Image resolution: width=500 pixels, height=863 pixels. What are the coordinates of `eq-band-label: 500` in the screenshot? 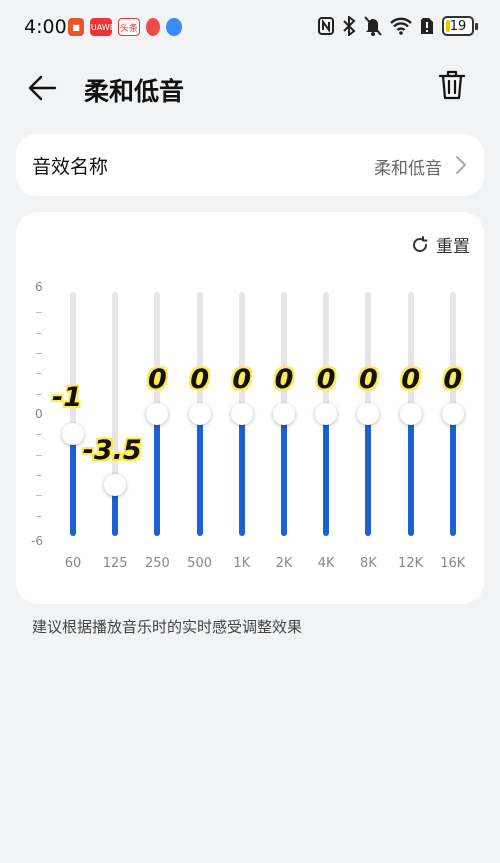 It's located at (199, 563).